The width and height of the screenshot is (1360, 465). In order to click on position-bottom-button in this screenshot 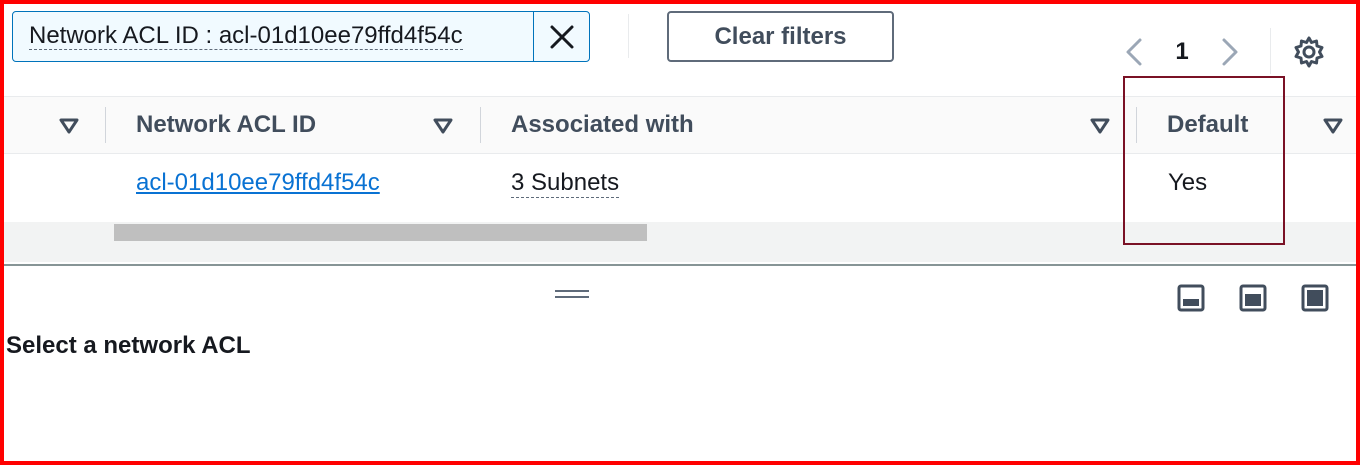, I will do `click(1191, 298)`.